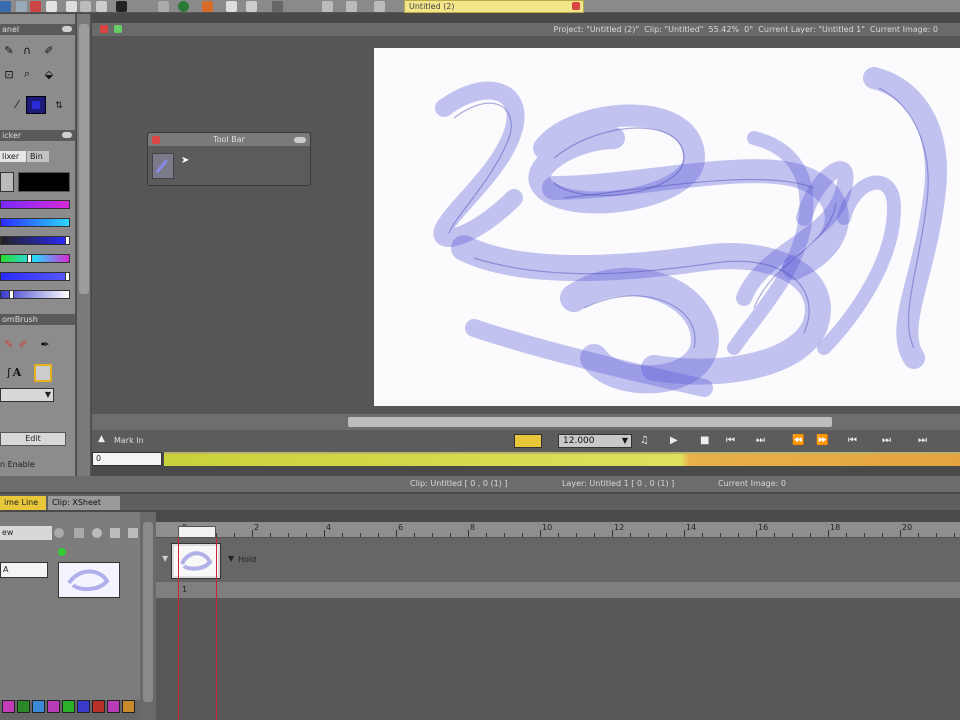 The height and width of the screenshot is (720, 960). Describe the element at coordinates (21, 6) in the screenshot. I see `selection-icon` at that location.